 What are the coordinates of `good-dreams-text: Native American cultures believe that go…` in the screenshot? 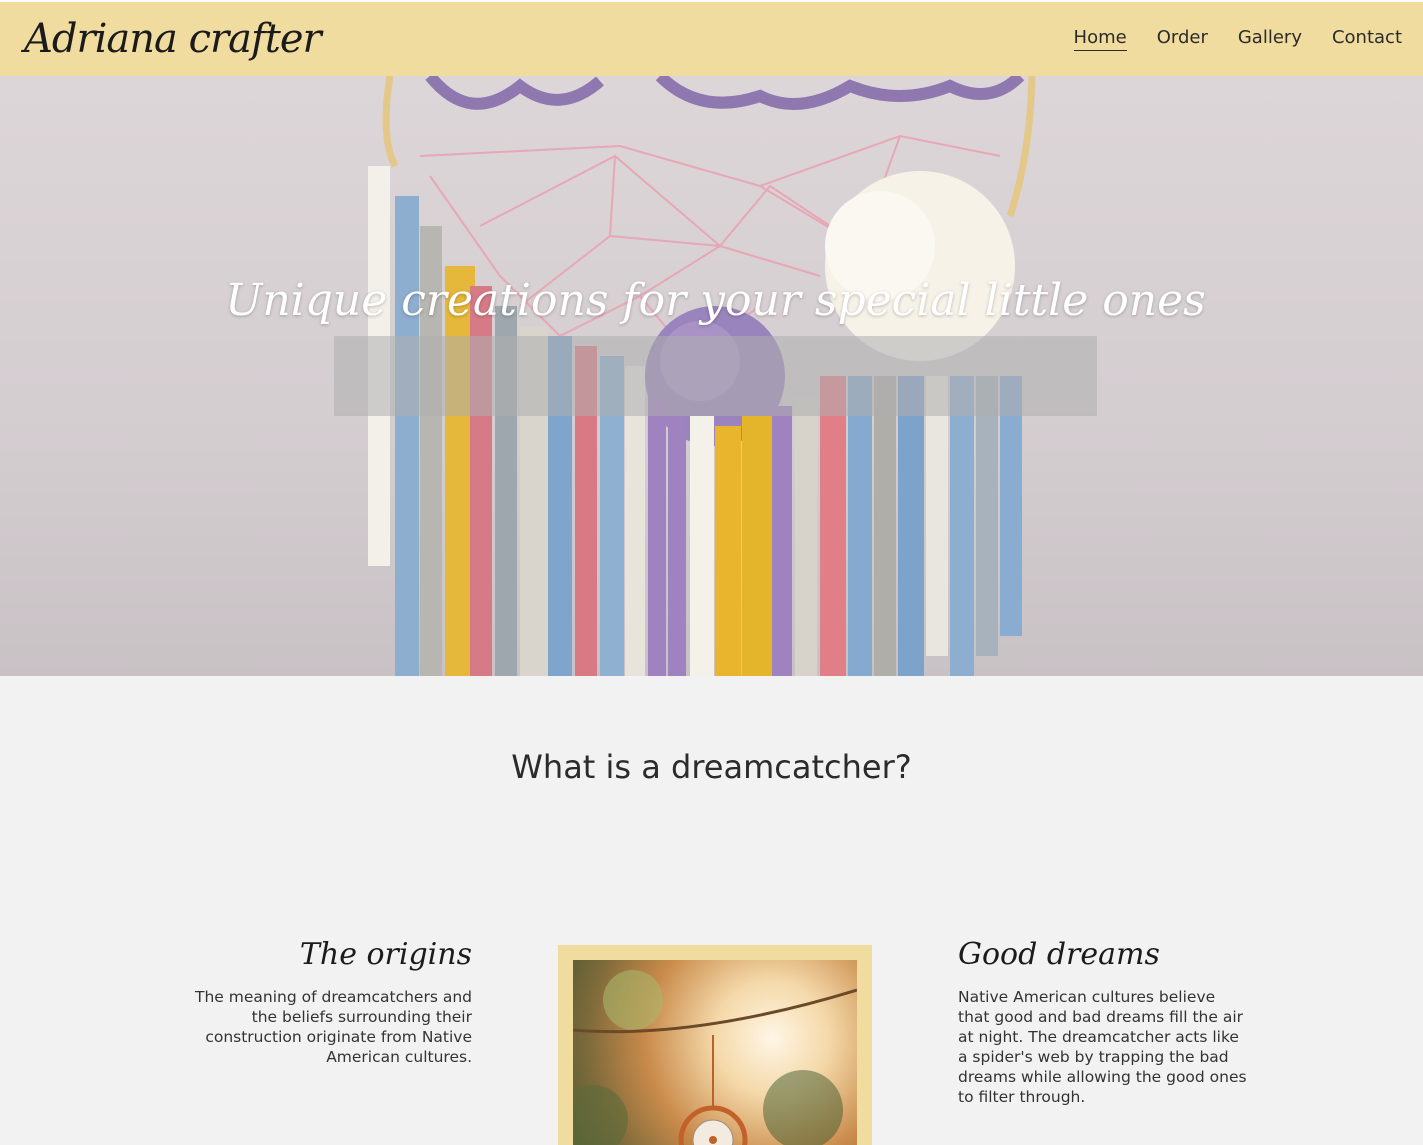 It's located at (1102, 1047).